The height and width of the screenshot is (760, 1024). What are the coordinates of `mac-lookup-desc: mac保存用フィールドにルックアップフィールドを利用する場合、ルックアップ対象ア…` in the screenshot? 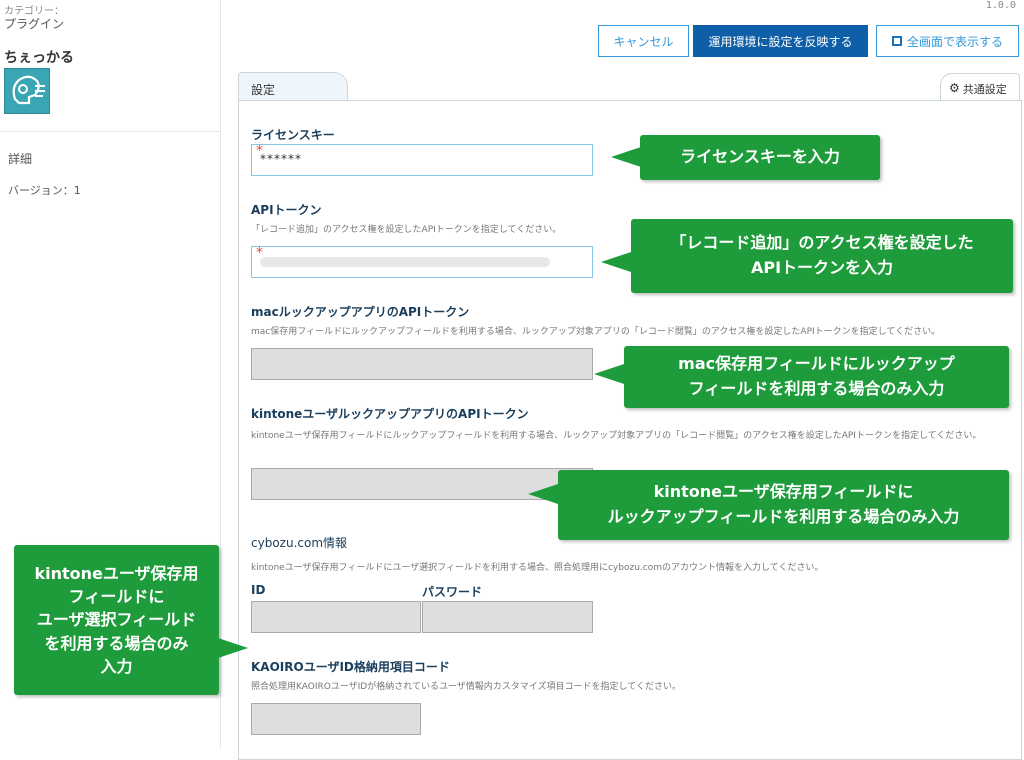 It's located at (596, 332).